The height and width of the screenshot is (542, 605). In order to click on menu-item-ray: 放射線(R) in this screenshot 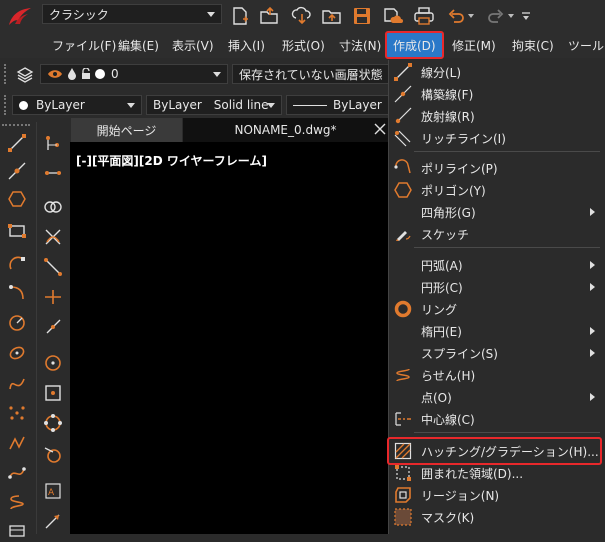, I will do `click(496, 116)`.